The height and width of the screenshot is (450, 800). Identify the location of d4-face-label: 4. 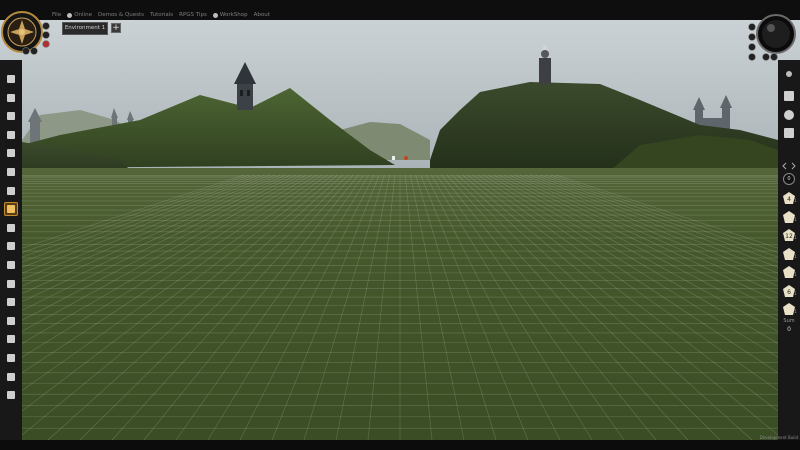
(789, 199).